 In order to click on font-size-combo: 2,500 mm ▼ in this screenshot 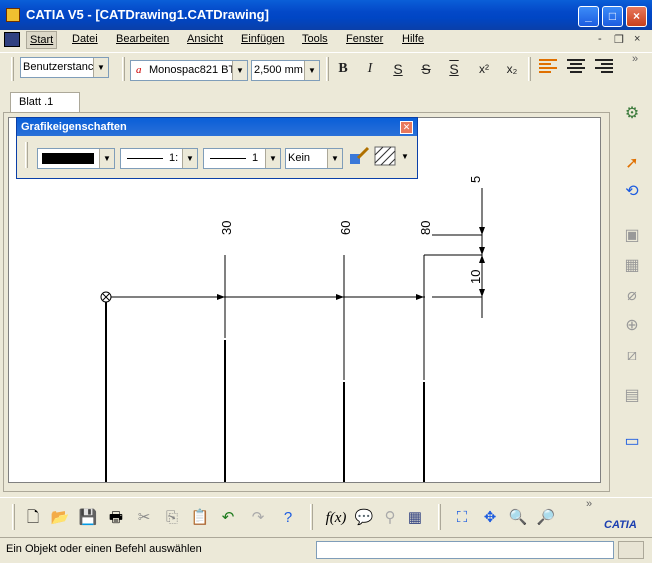, I will do `click(285, 70)`.